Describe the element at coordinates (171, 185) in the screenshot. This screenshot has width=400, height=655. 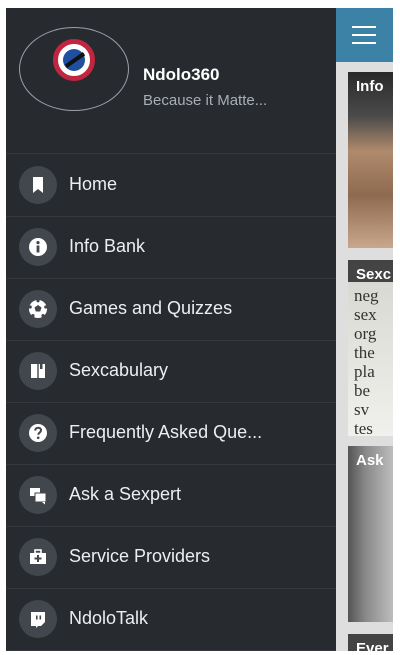
I see `menu-item-home: Home` at that location.